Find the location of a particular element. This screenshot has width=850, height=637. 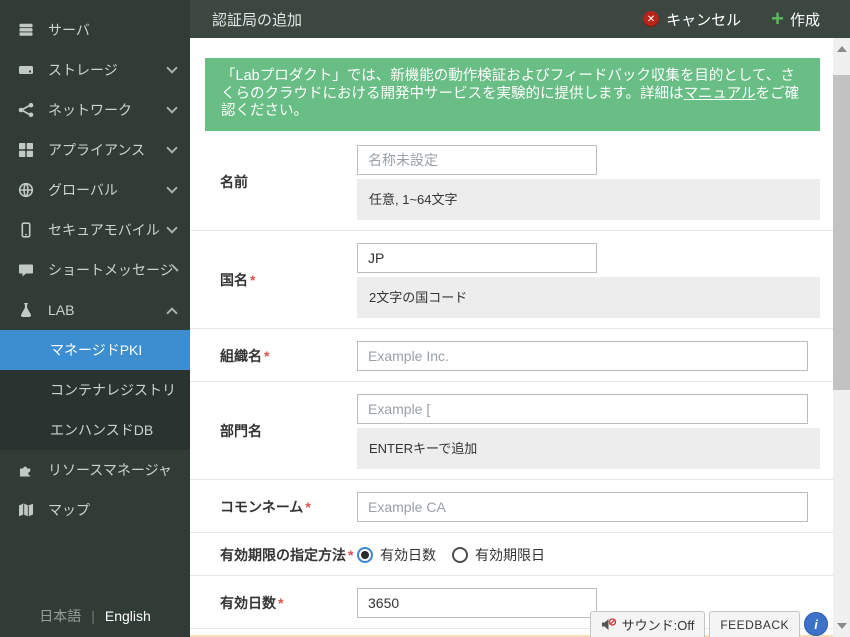

form-row-name: 名前 任意, 1~64文字 is located at coordinates (511, 182).